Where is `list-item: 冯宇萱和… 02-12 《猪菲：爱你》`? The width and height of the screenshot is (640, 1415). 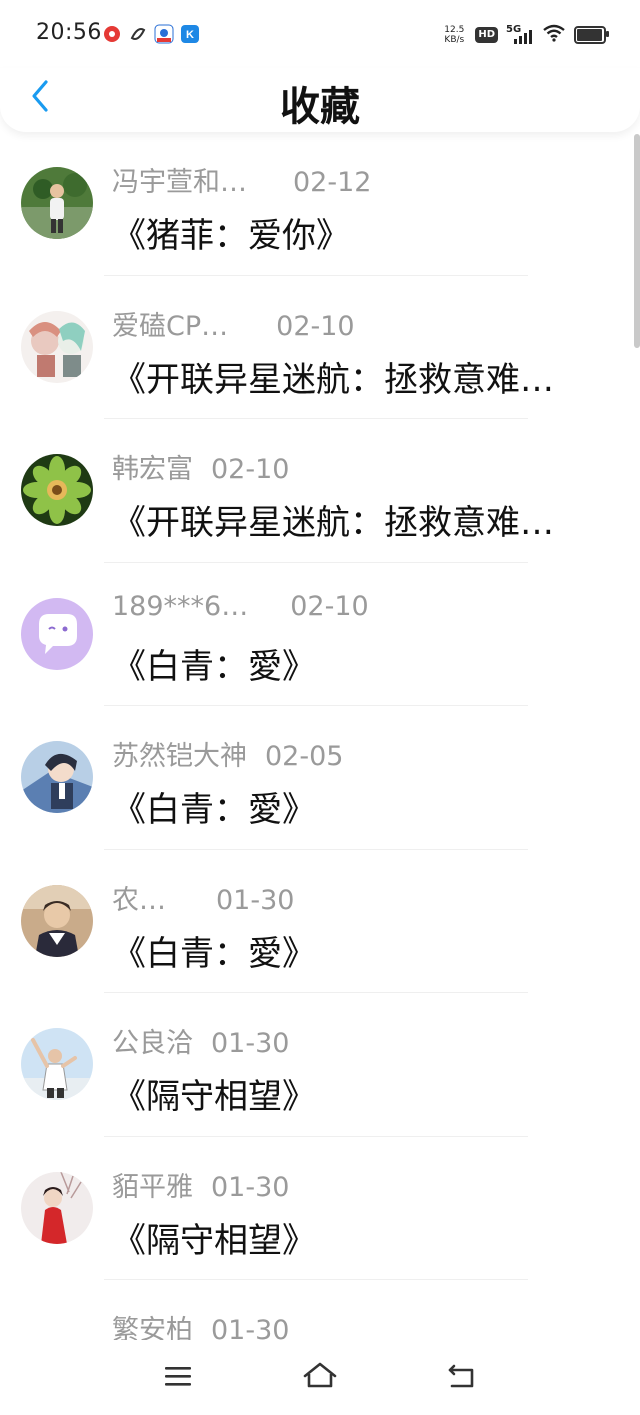 list-item: 冯宇萱和… 02-12 《猪菲：爱你》 is located at coordinates (320, 204).